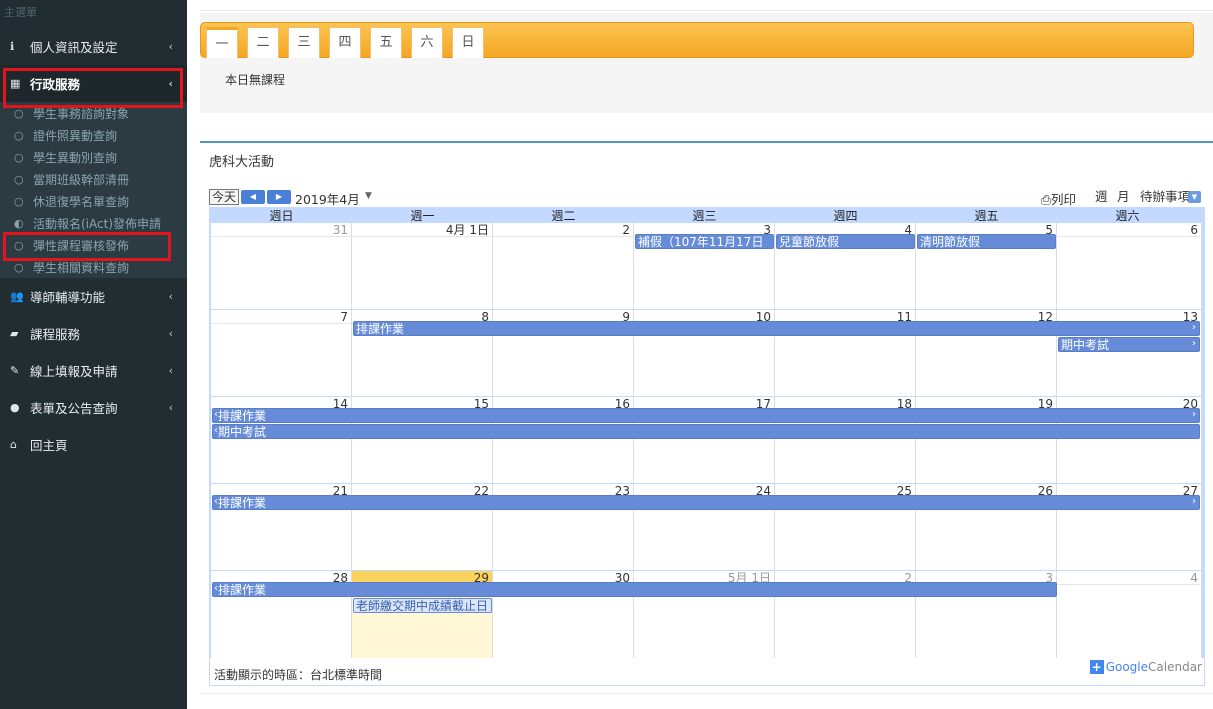  I want to click on sidebar-subitem: ○ 學生相關資料查詢, so click(93, 267).